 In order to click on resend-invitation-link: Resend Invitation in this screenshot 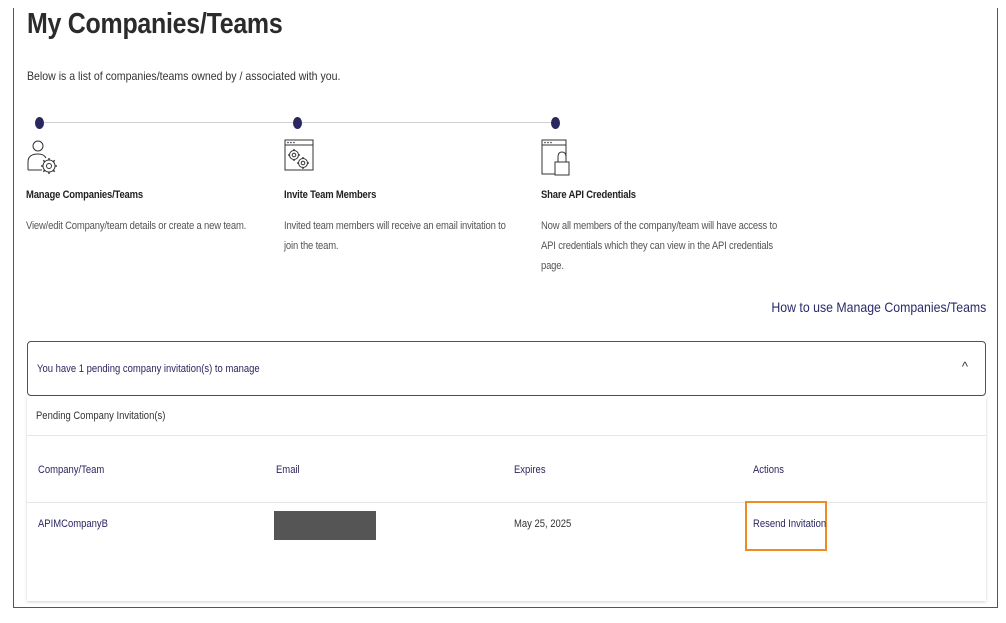, I will do `click(789, 524)`.